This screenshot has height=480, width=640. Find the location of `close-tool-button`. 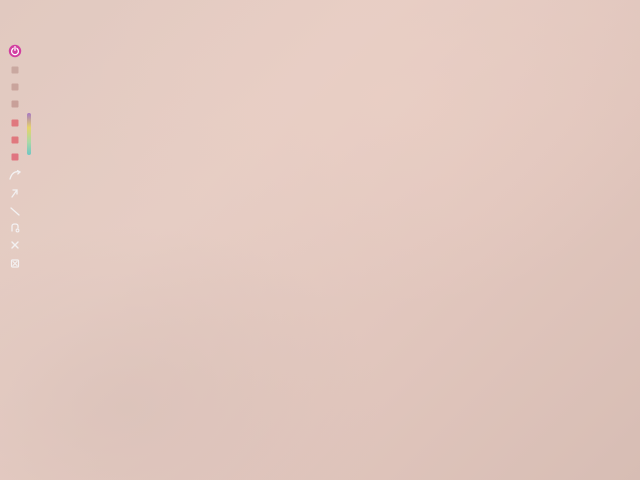

close-tool-button is located at coordinates (15, 245).